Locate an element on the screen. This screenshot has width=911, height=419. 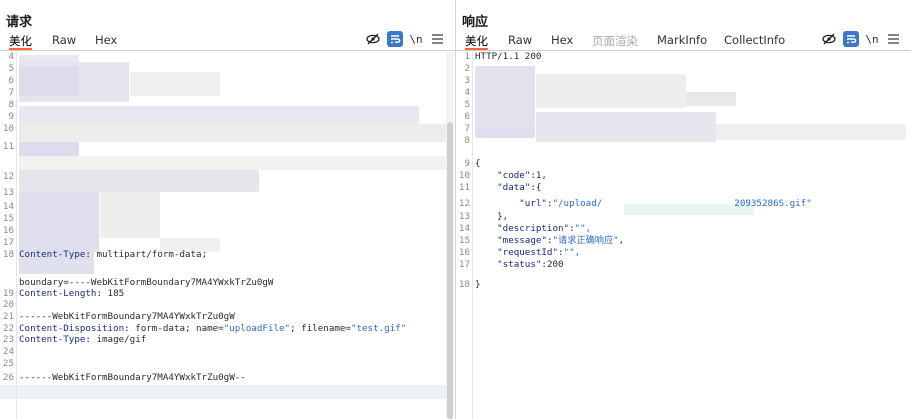
json-key: "status" is located at coordinates (519, 264).